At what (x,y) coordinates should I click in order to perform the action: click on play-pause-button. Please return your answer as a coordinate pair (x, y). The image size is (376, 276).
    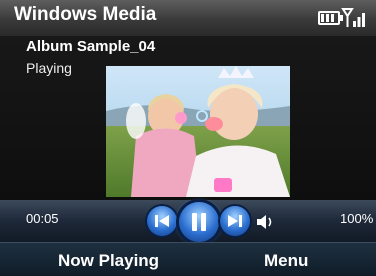
    Looking at the image, I should click on (199, 222).